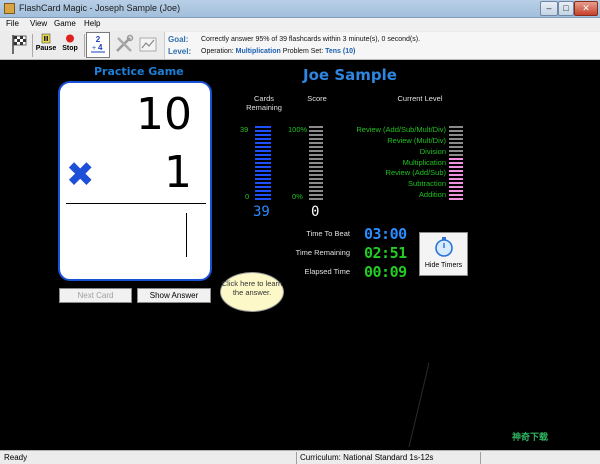  What do you see at coordinates (317, 98) in the screenshot?
I see `score-label: Score` at bounding box center [317, 98].